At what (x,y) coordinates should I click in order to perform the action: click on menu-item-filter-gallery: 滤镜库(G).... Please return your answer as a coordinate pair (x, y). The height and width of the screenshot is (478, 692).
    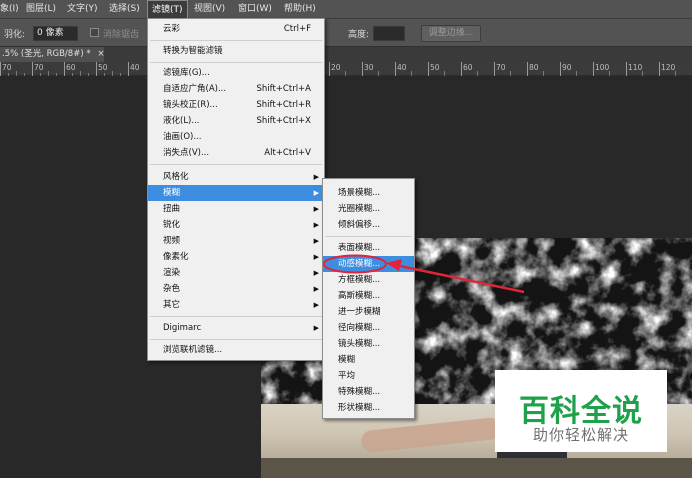
    Looking at the image, I should click on (236, 73).